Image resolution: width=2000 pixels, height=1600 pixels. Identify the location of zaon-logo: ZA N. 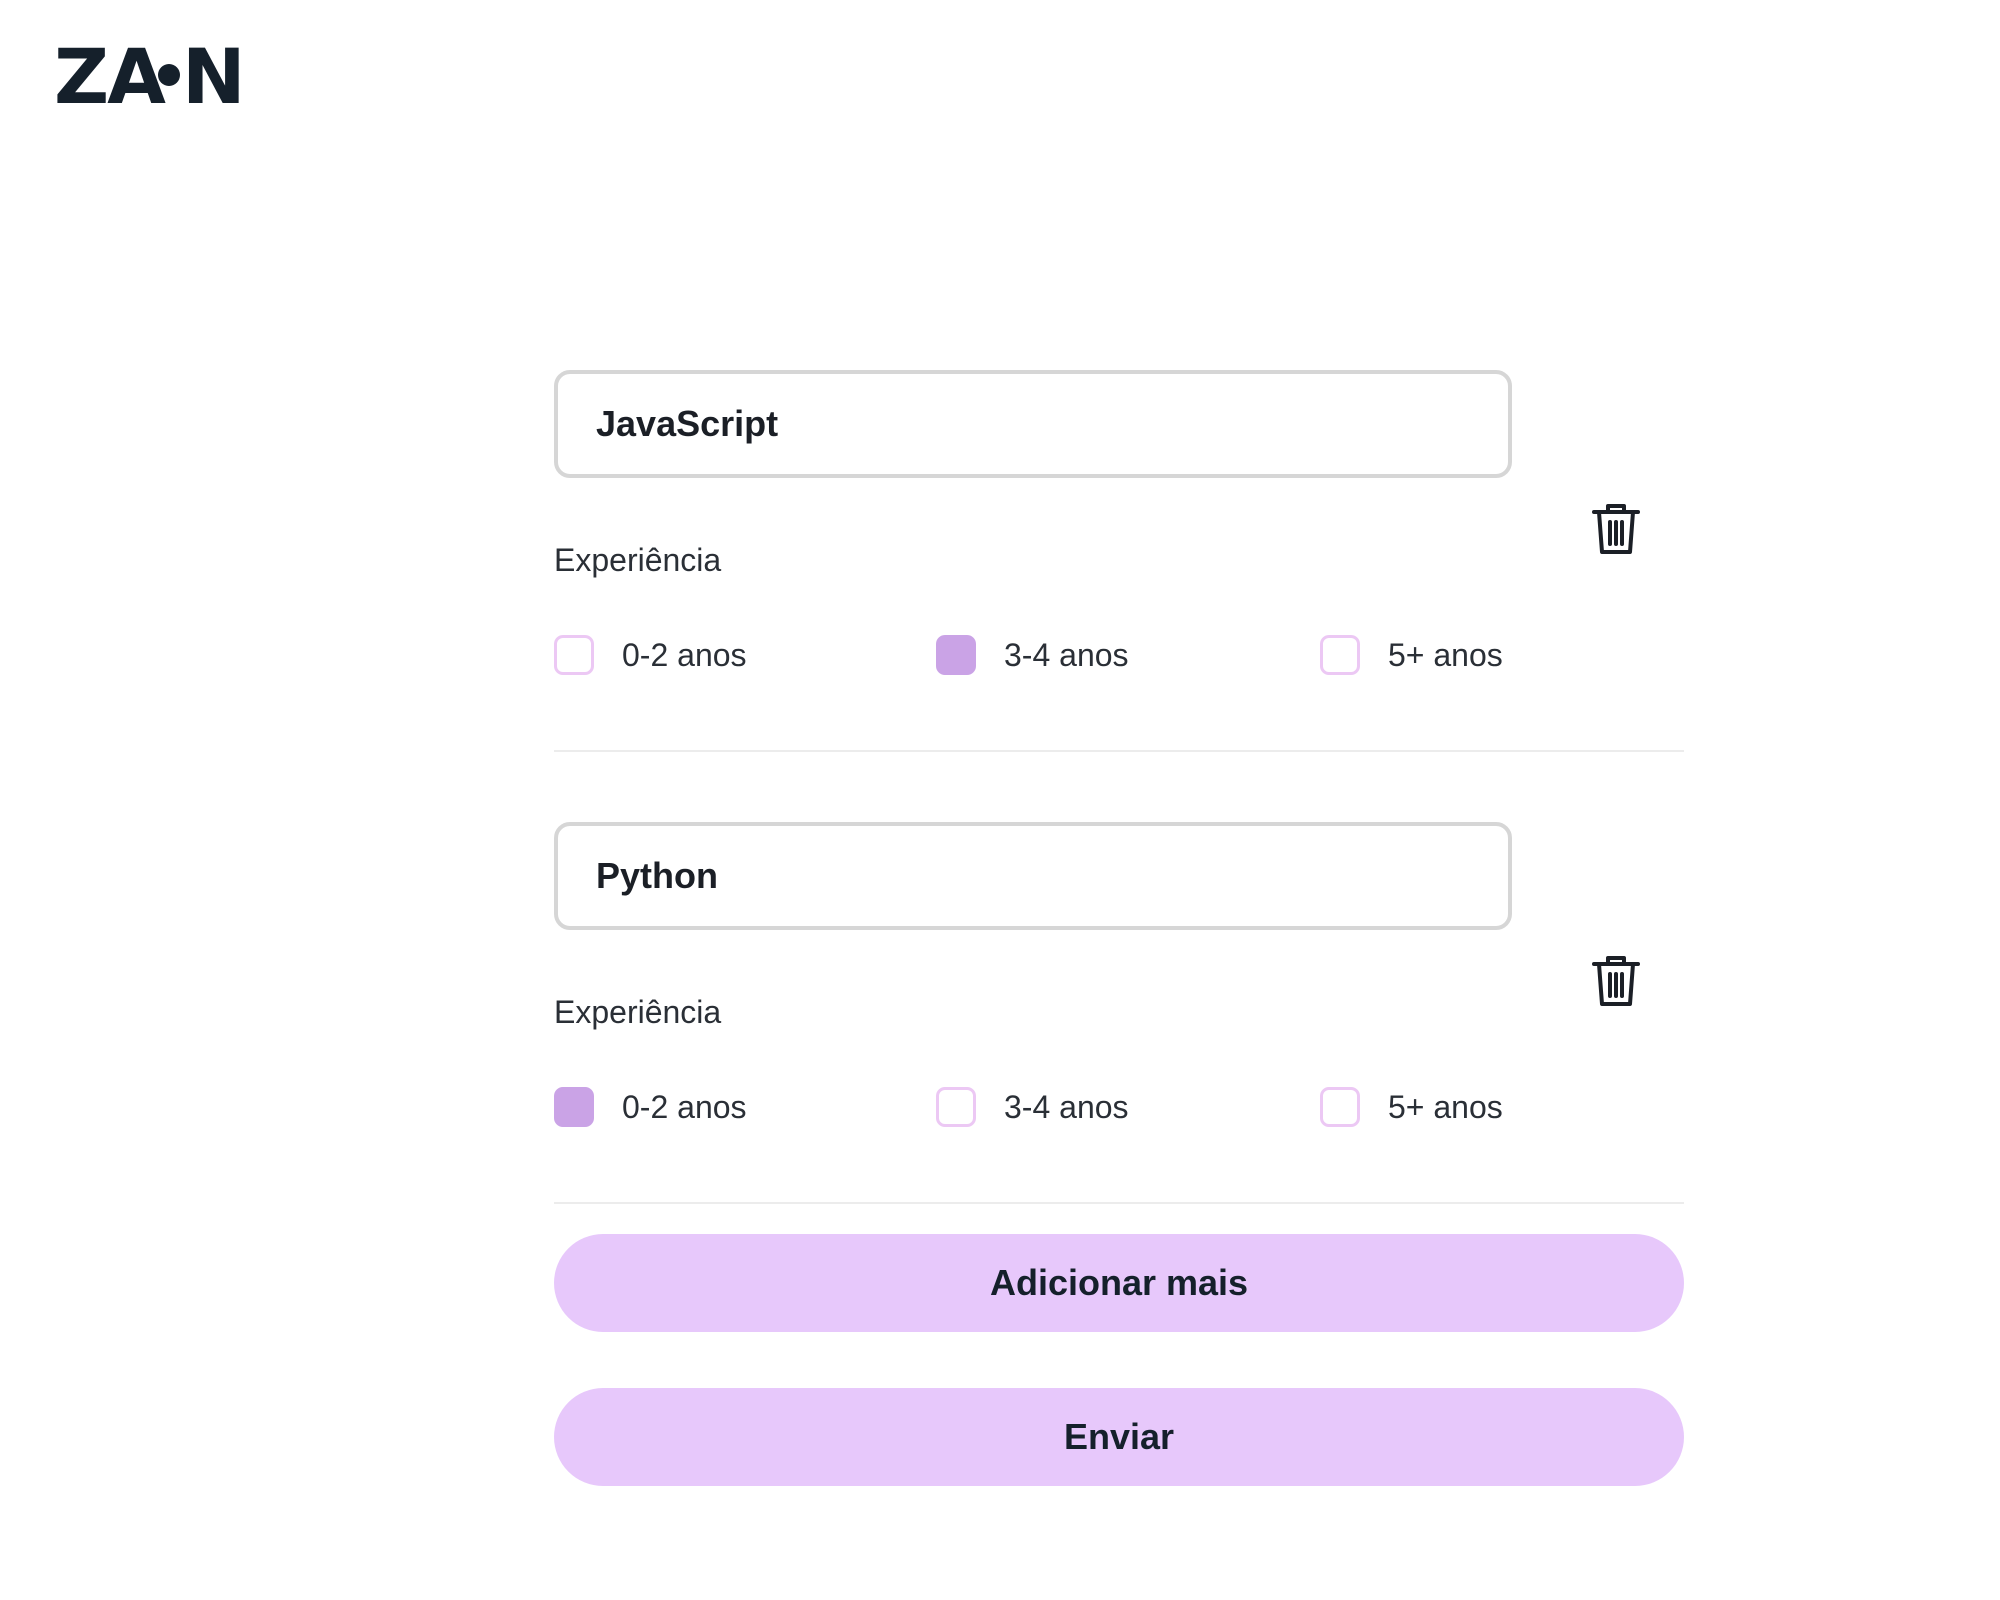
(150, 76).